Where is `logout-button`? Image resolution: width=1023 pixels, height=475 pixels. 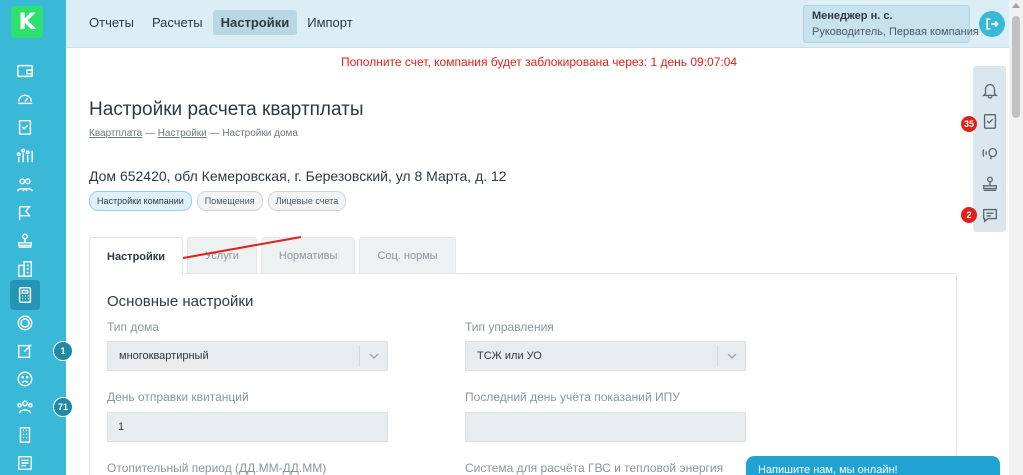 logout-button is located at coordinates (992, 24).